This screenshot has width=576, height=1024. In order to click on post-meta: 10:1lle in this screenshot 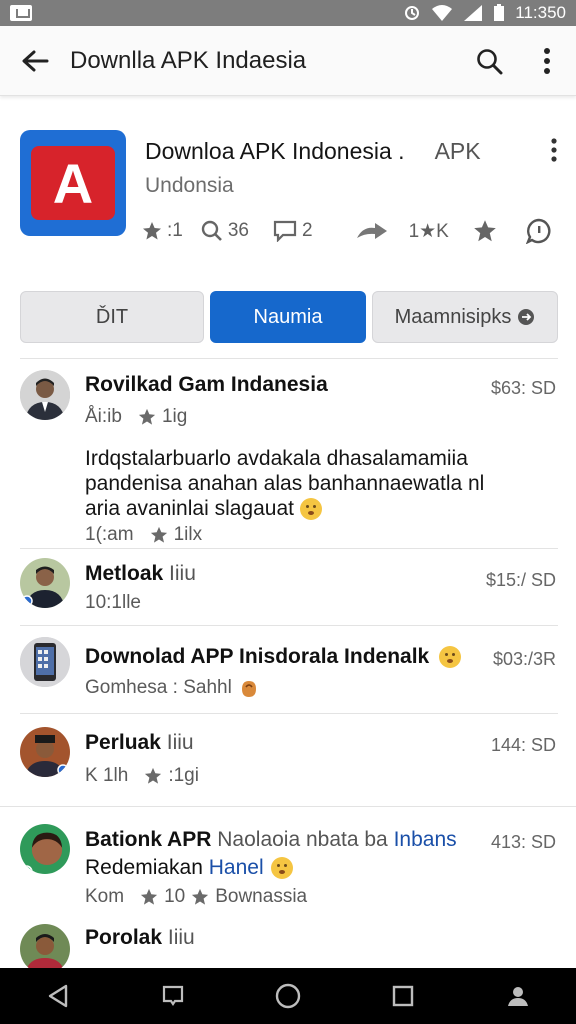, I will do `click(113, 602)`.